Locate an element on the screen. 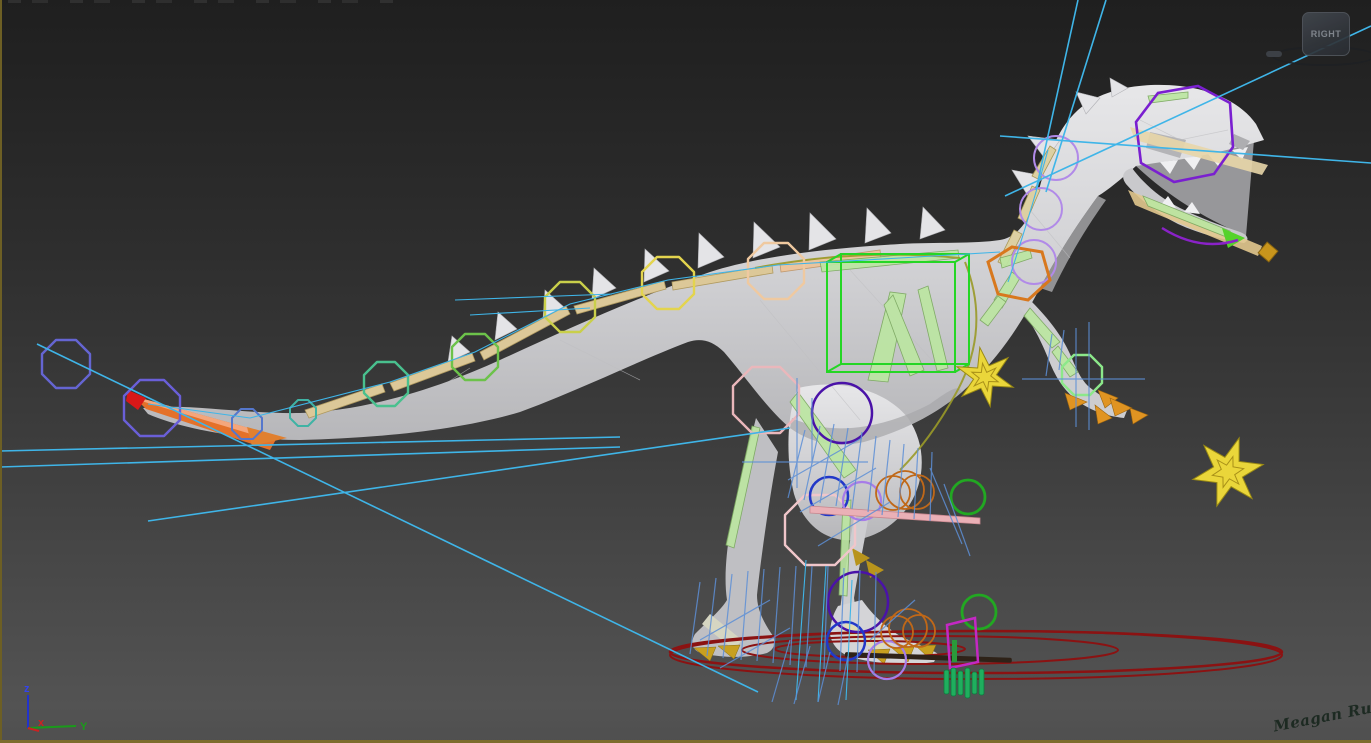 This screenshot has width=1371, height=743. axis-z-label: z is located at coordinates (27, 689).